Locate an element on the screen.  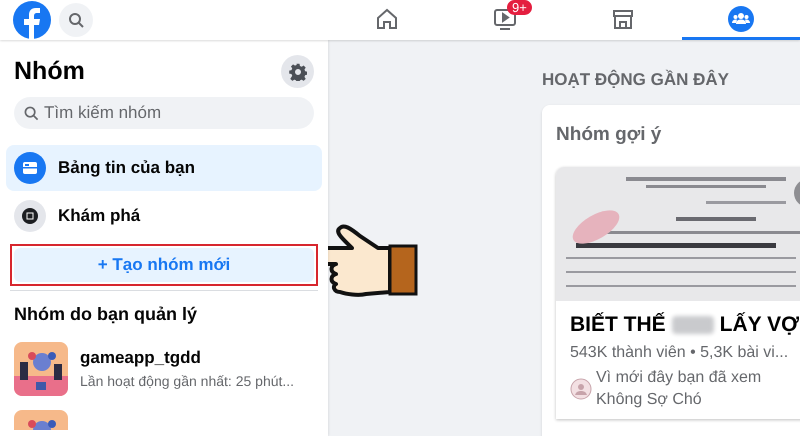
settings-button is located at coordinates (297, 71).